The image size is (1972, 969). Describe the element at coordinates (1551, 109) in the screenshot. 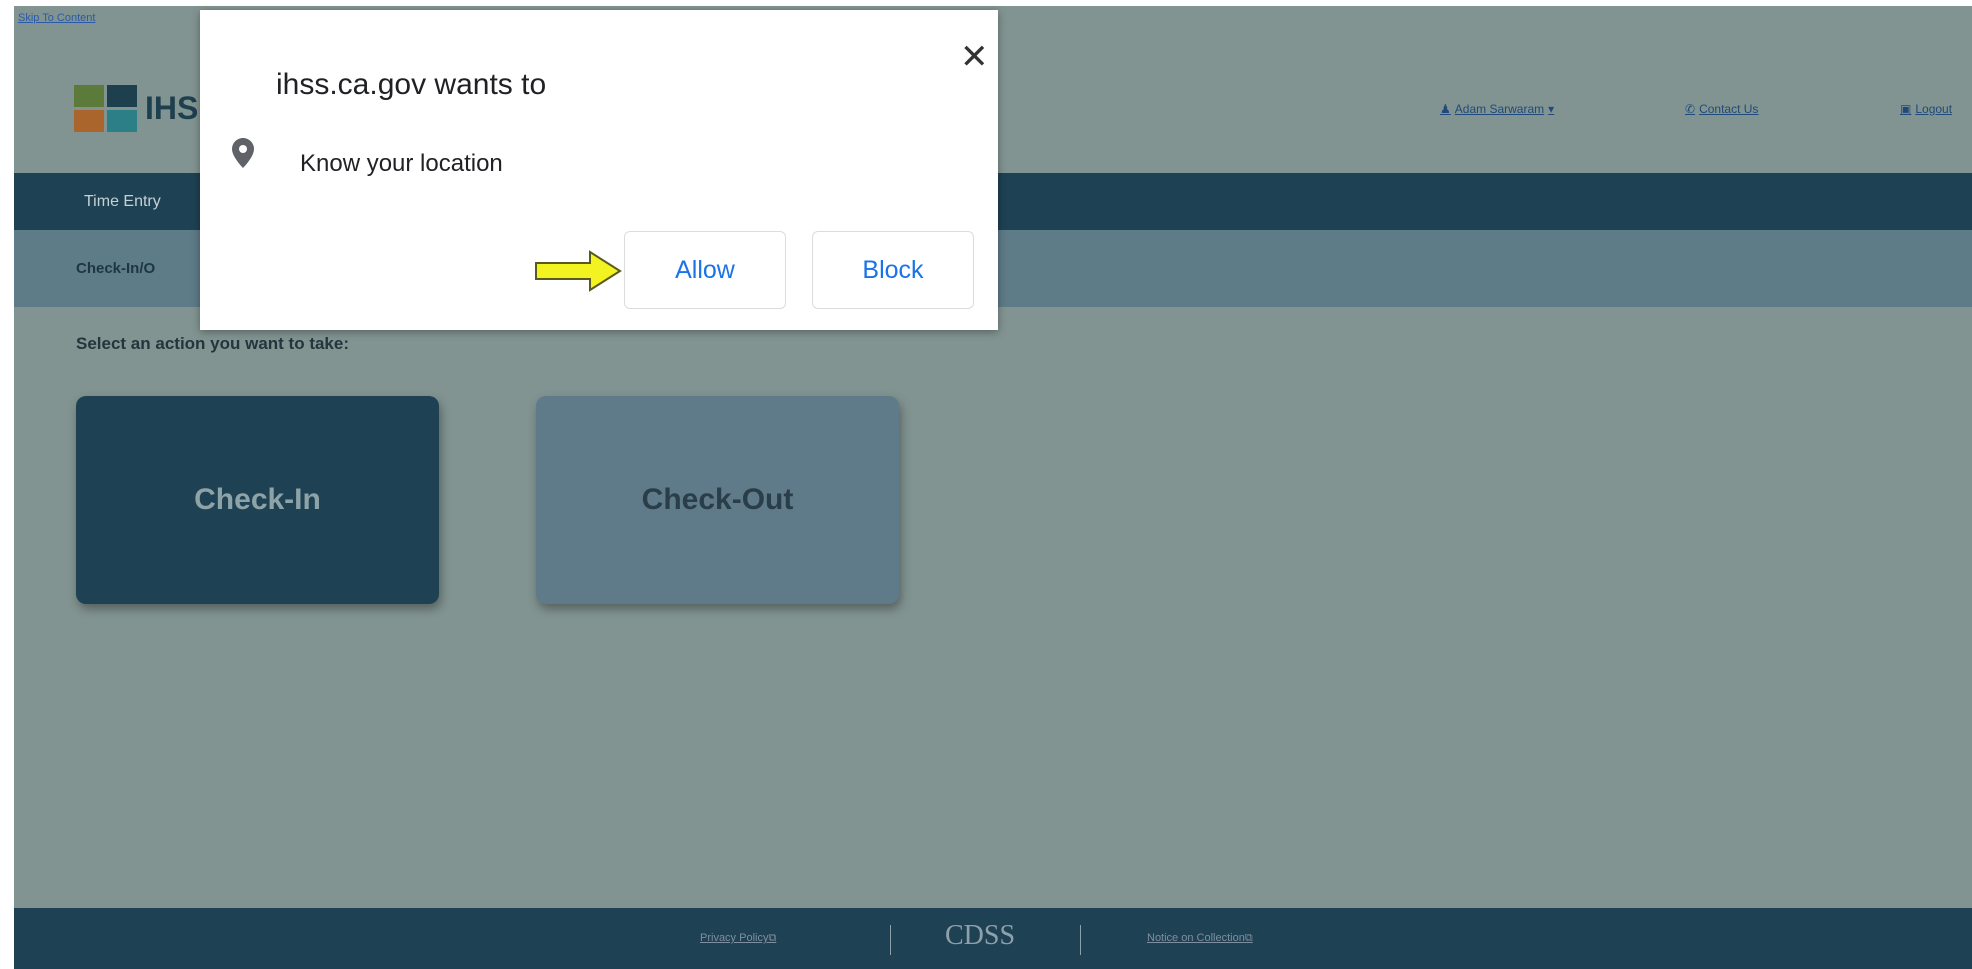

I see `chevron-down-icon: ▾` at that location.